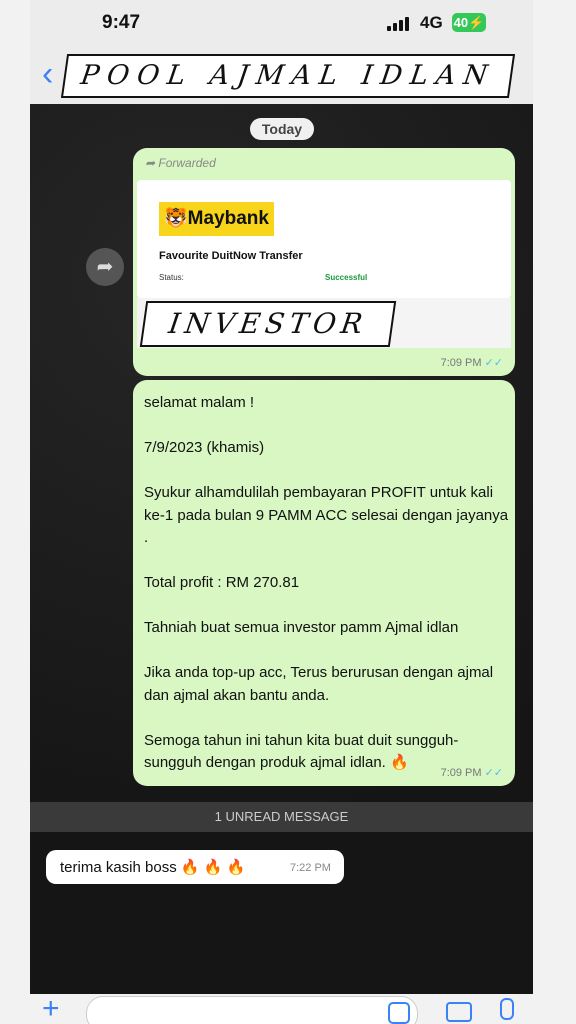 The image size is (576, 1024). I want to click on message-text: terima kasih boss 🔥 🔥 🔥, so click(153, 867).